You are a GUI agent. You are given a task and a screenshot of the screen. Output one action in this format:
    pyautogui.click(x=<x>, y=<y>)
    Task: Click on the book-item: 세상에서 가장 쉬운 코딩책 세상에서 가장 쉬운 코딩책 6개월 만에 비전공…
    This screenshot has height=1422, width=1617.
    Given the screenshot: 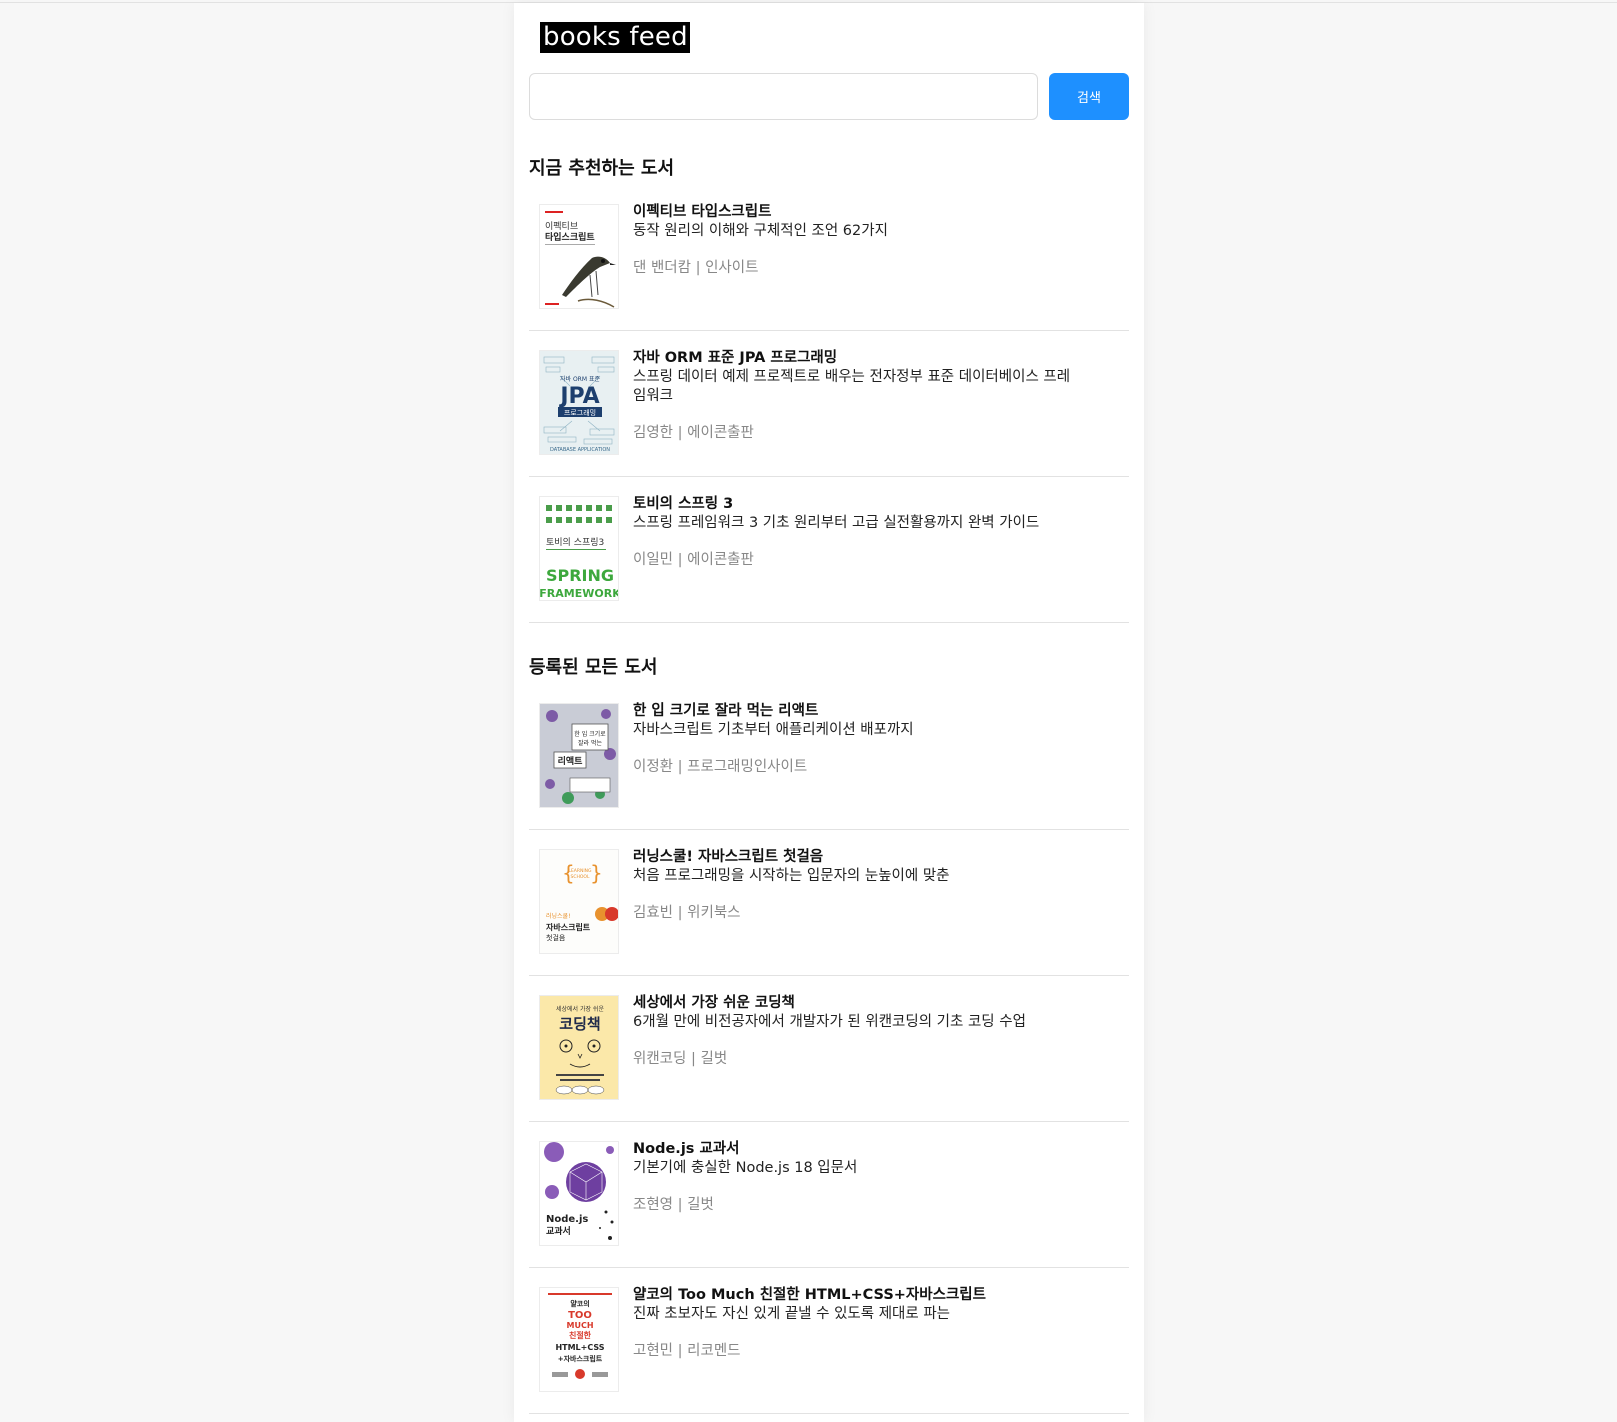 What is the action you would take?
    pyautogui.click(x=829, y=1049)
    